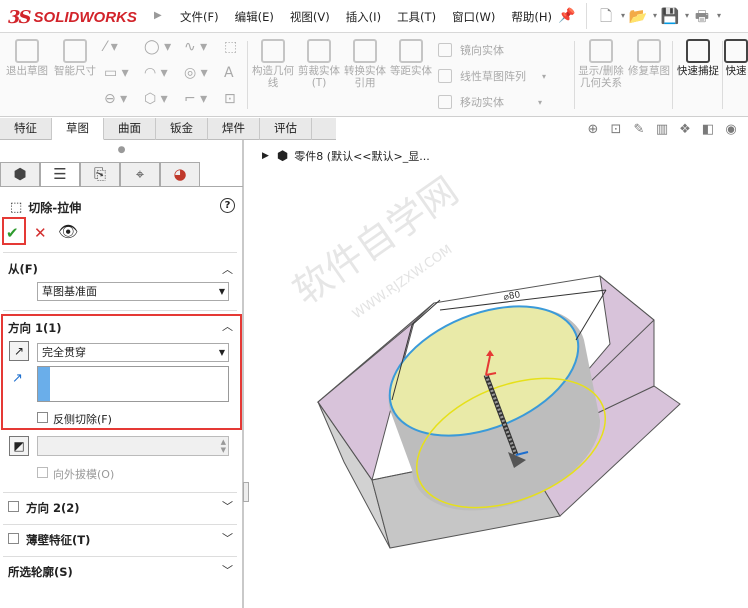 The image size is (748, 608). Describe the element at coordinates (593, 130) in the screenshot. I see `zoom-to-fit-icon: ⊕` at that location.